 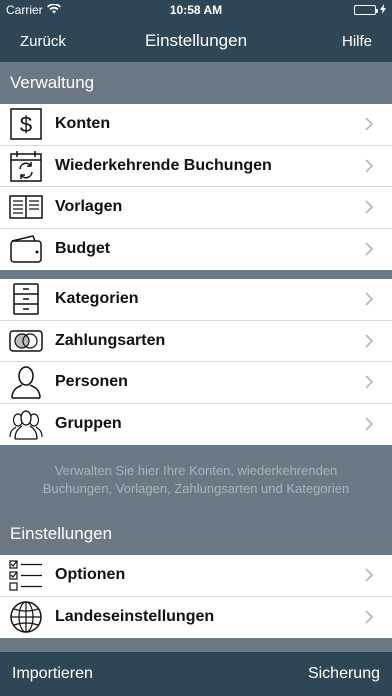 What do you see at coordinates (52, 674) in the screenshot?
I see `import-button: Importieren` at bounding box center [52, 674].